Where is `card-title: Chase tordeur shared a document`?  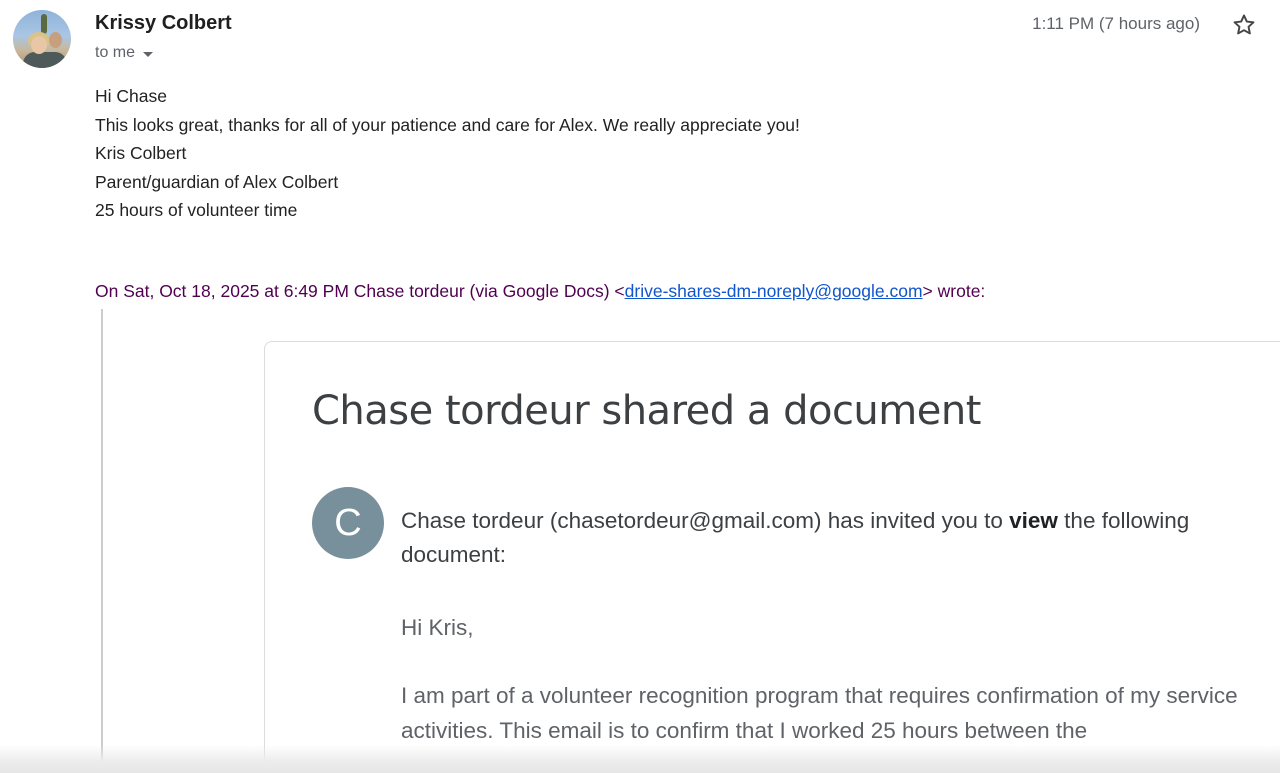
card-title: Chase tordeur shared a document is located at coordinates (646, 411).